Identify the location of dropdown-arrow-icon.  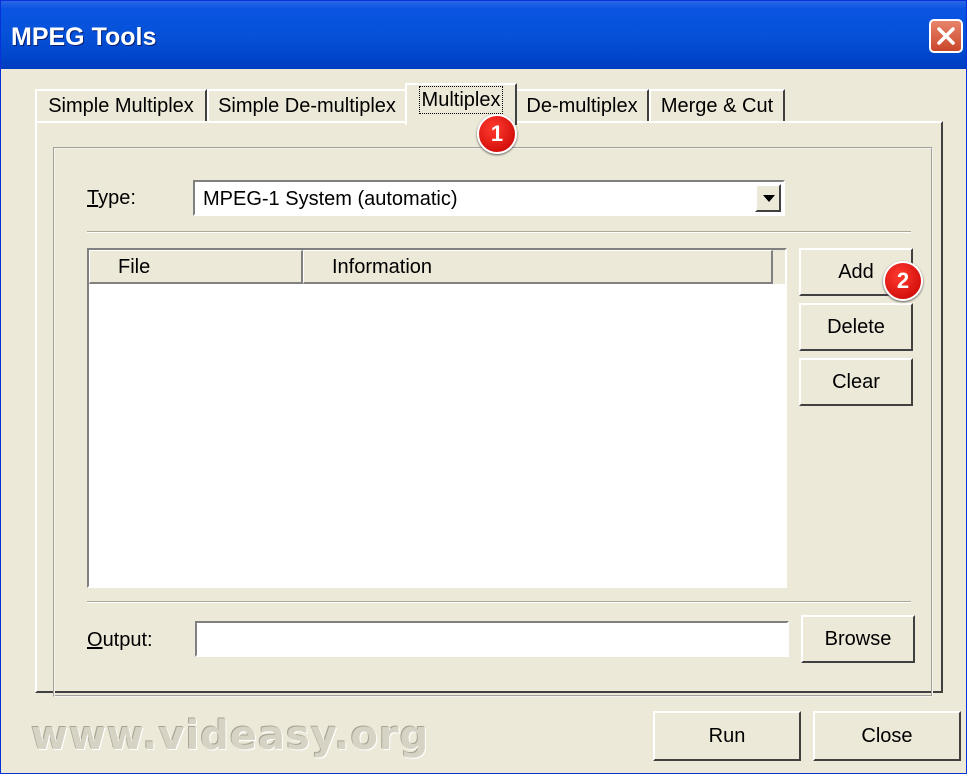
(769, 198).